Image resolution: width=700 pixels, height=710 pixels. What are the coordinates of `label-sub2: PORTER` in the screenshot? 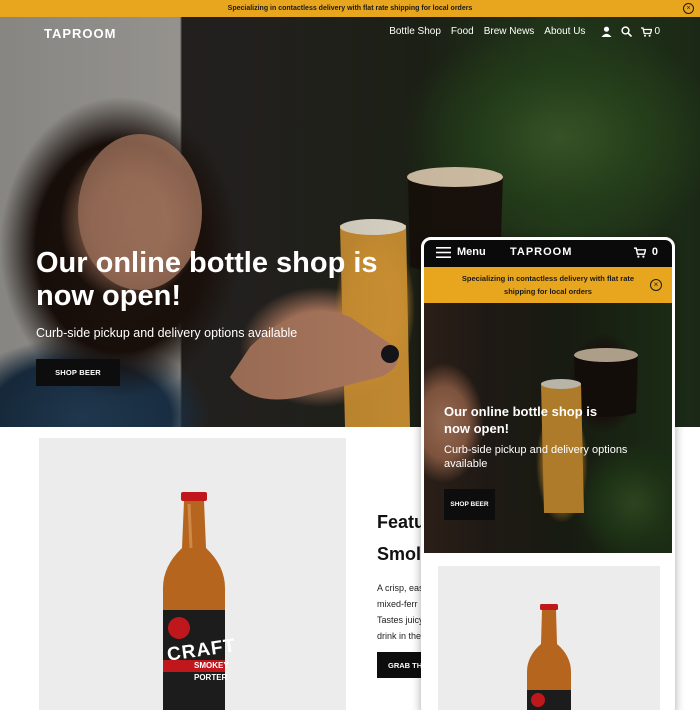 It's located at (211, 677).